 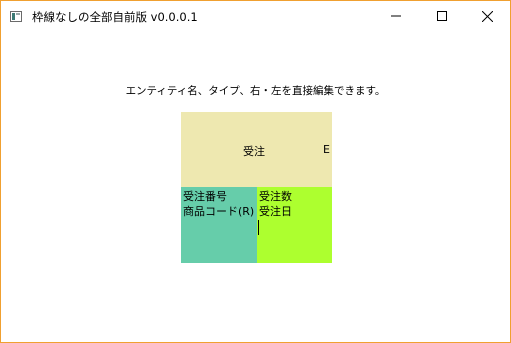 I want to click on app-icon, so click(x=16, y=16).